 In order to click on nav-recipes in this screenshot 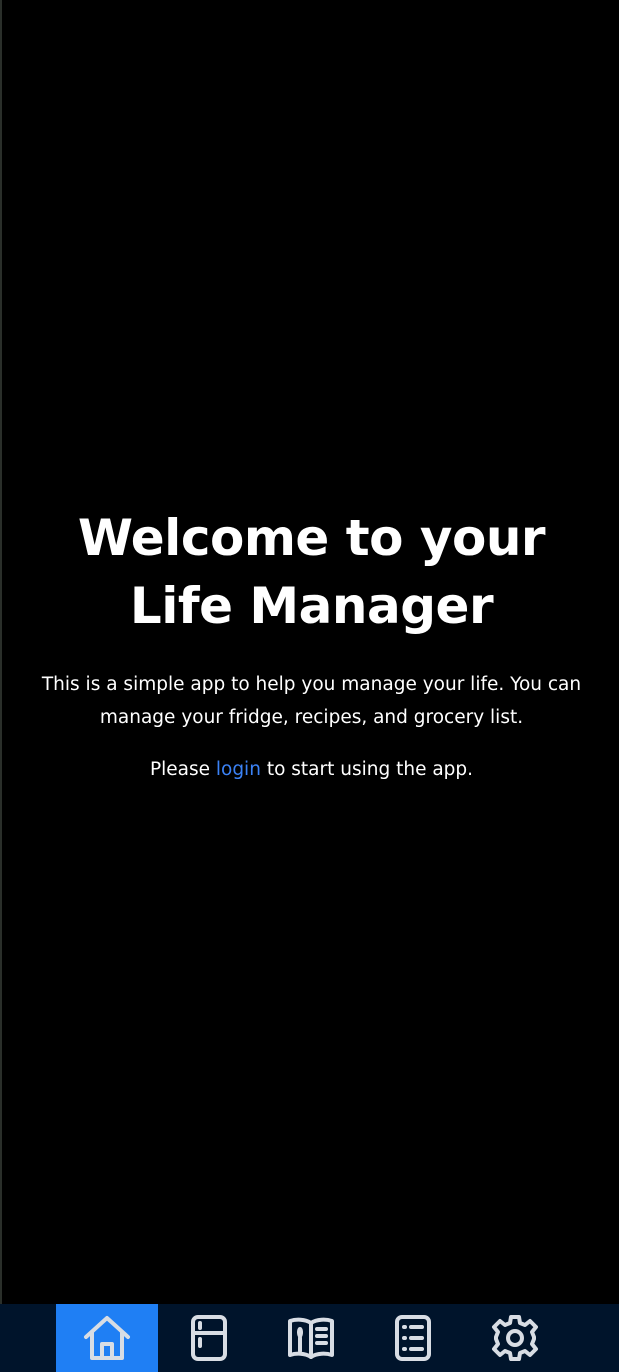, I will do `click(311, 1338)`.